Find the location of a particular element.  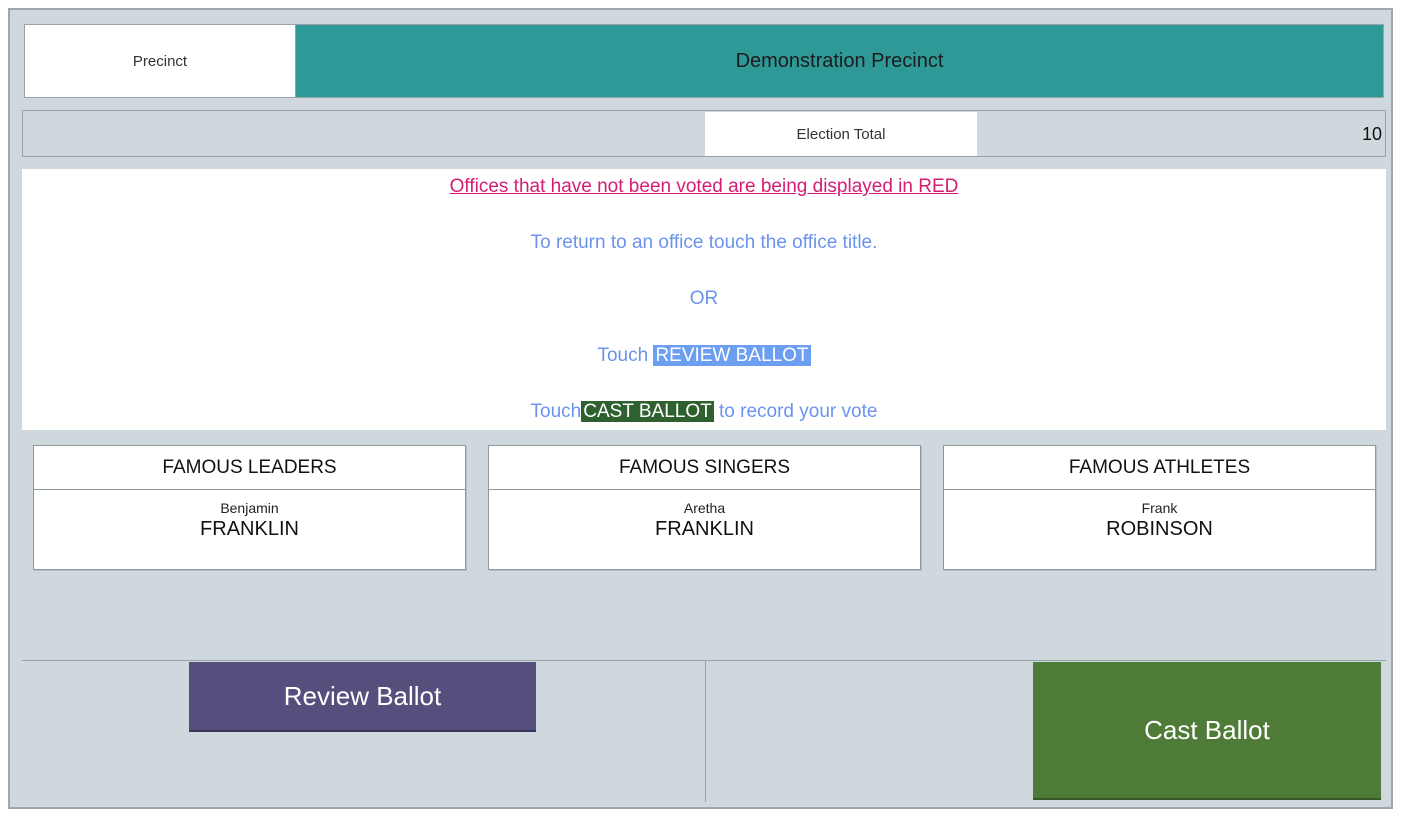

office-title: FAMOUS LEADERS is located at coordinates (249, 468).